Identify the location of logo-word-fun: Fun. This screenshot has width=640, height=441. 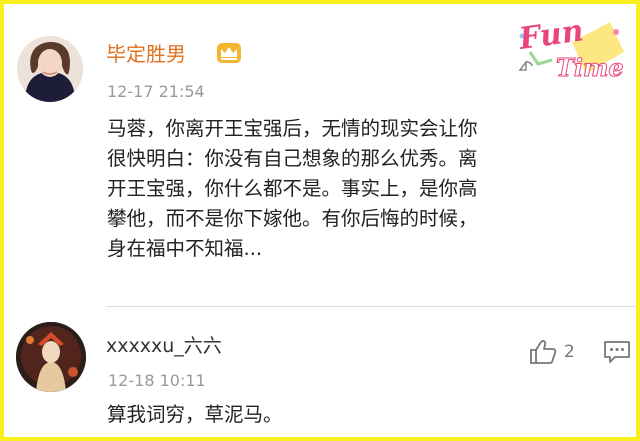
(551, 35).